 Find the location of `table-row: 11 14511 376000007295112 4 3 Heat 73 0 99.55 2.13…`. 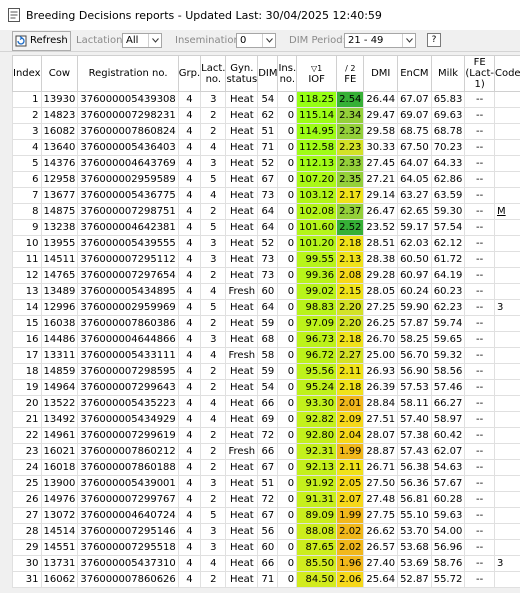

table-row: 11 14511 376000007295112 4 3 Heat 73 0 99.55 2.13… is located at coordinates (266, 259).